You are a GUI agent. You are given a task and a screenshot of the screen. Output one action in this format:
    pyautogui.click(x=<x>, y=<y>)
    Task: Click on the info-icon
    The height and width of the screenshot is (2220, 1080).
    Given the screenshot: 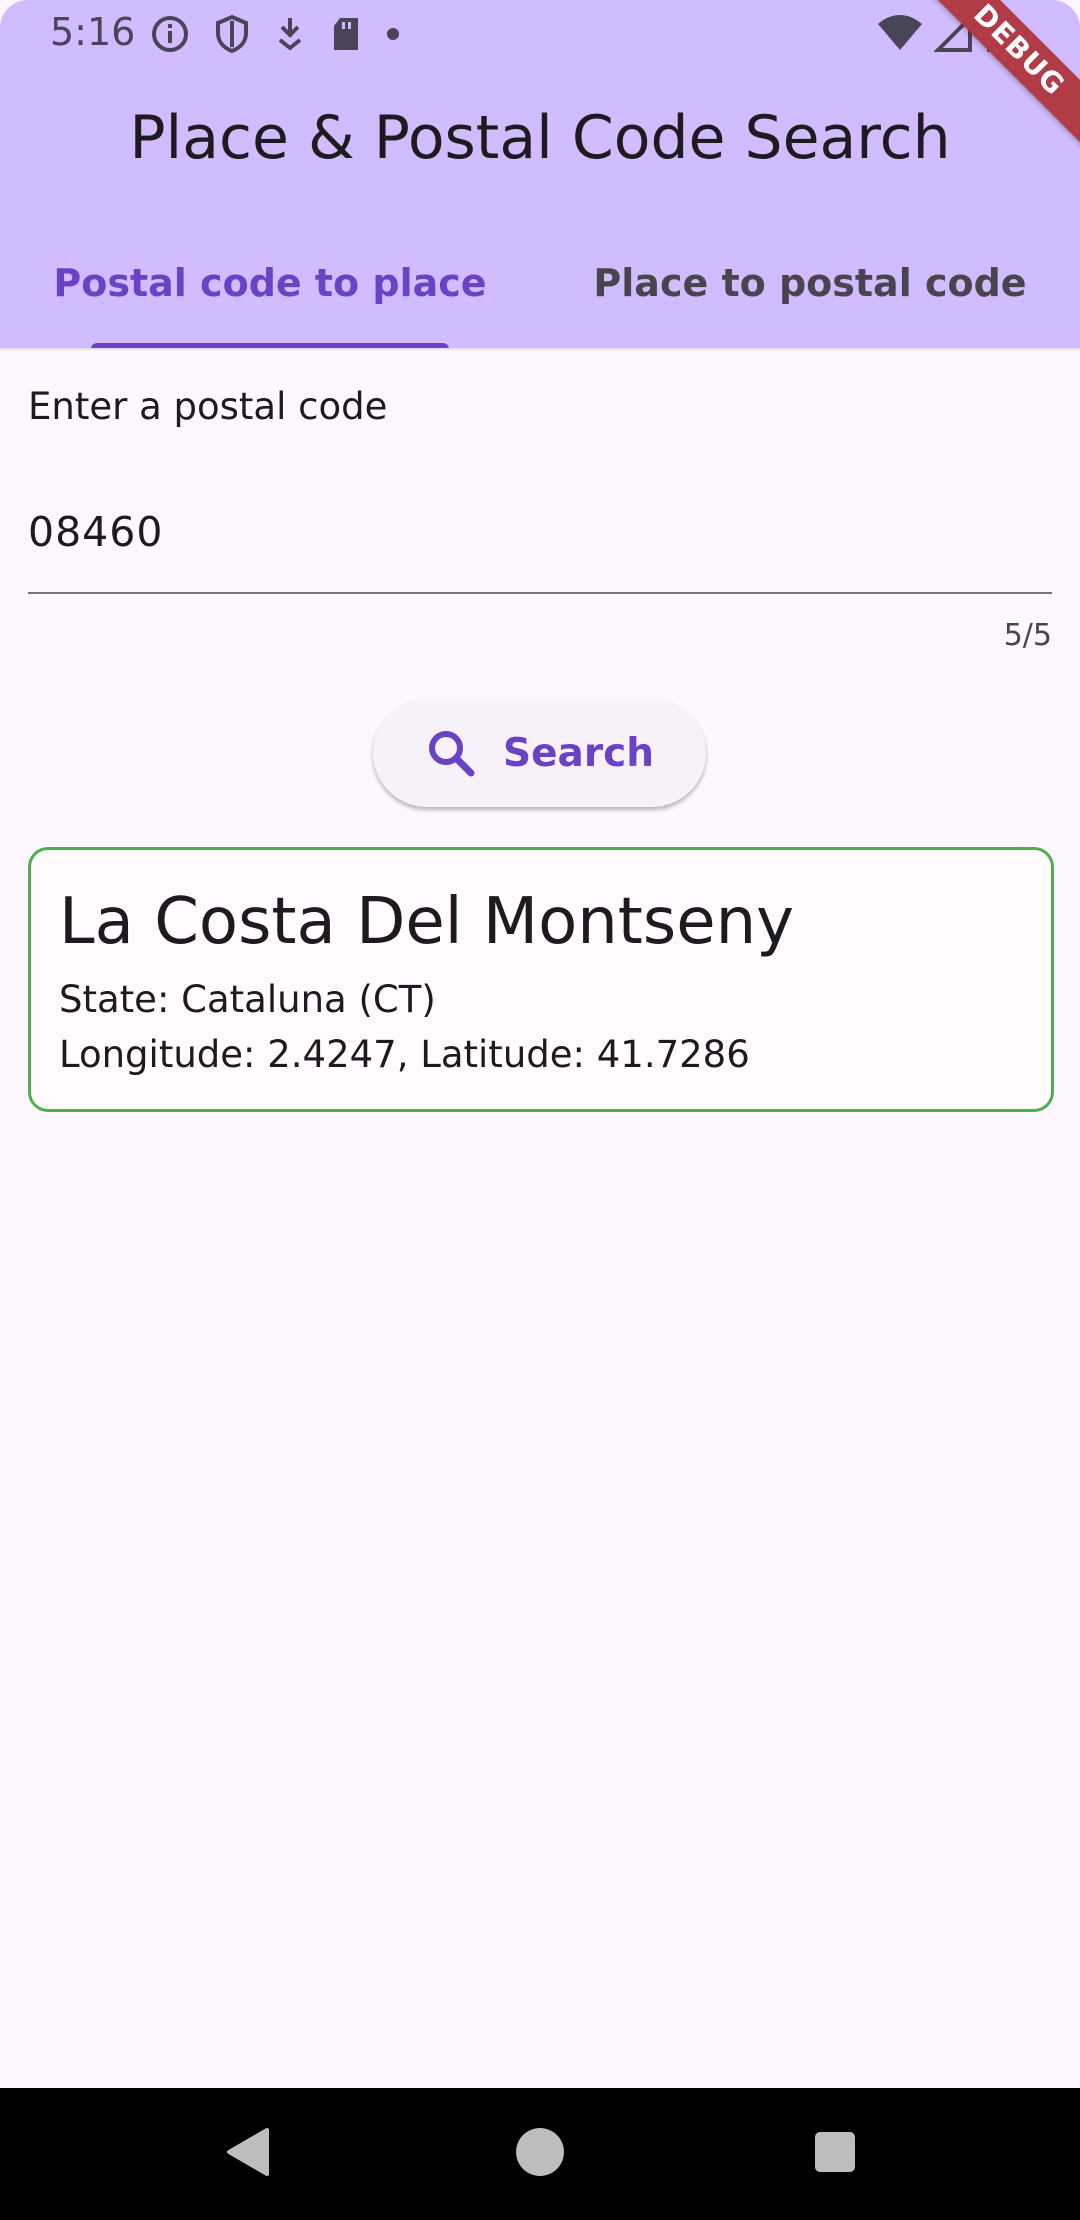 What is the action you would take?
    pyautogui.click(x=170, y=34)
    